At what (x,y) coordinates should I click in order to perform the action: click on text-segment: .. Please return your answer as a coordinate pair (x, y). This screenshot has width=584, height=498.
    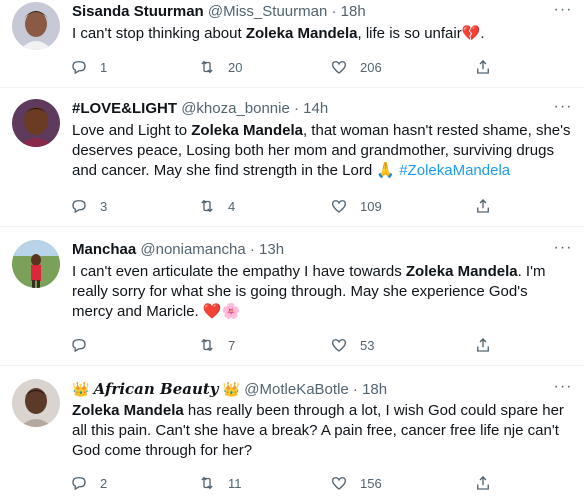
    Looking at the image, I should click on (482, 33).